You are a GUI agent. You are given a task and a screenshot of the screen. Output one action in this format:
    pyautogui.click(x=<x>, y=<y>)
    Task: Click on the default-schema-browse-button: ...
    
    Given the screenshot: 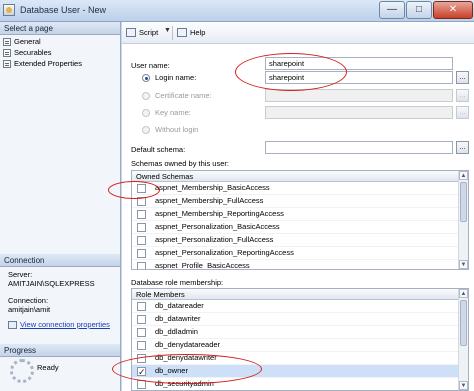 What is the action you would take?
    pyautogui.click(x=462, y=147)
    